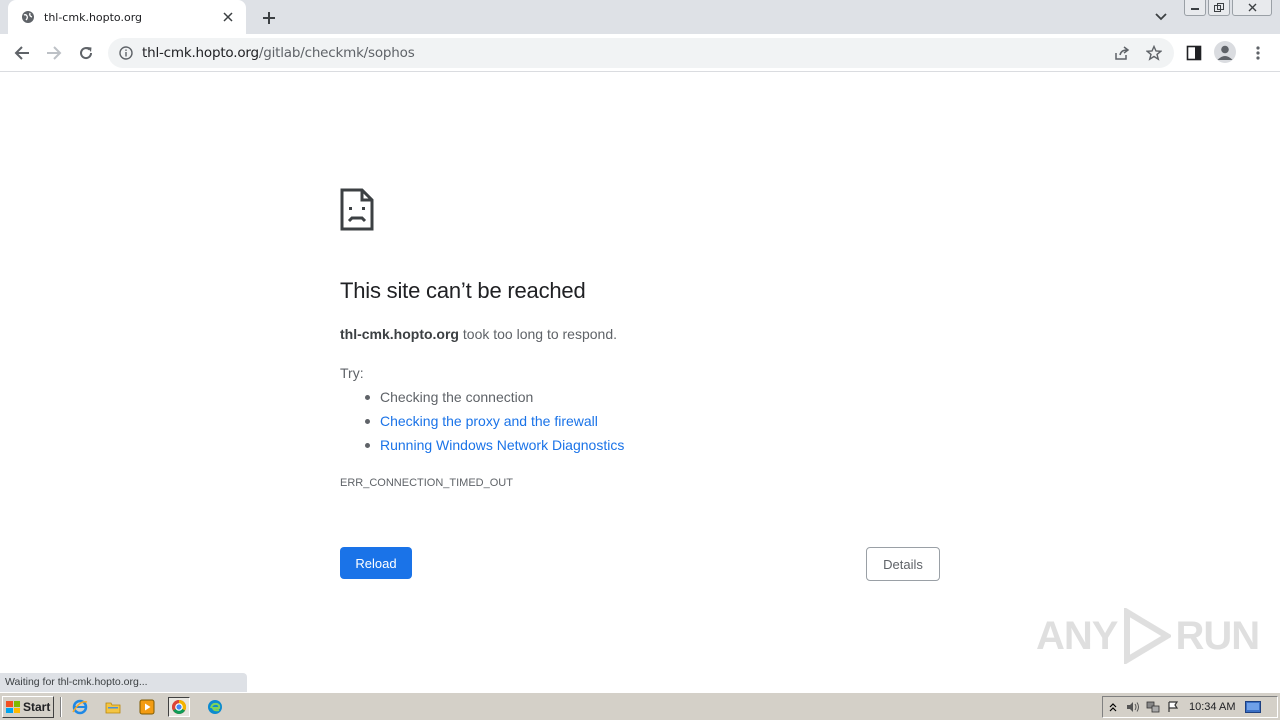 The height and width of the screenshot is (720, 1280). I want to click on side-panel-icon, so click(1194, 53).